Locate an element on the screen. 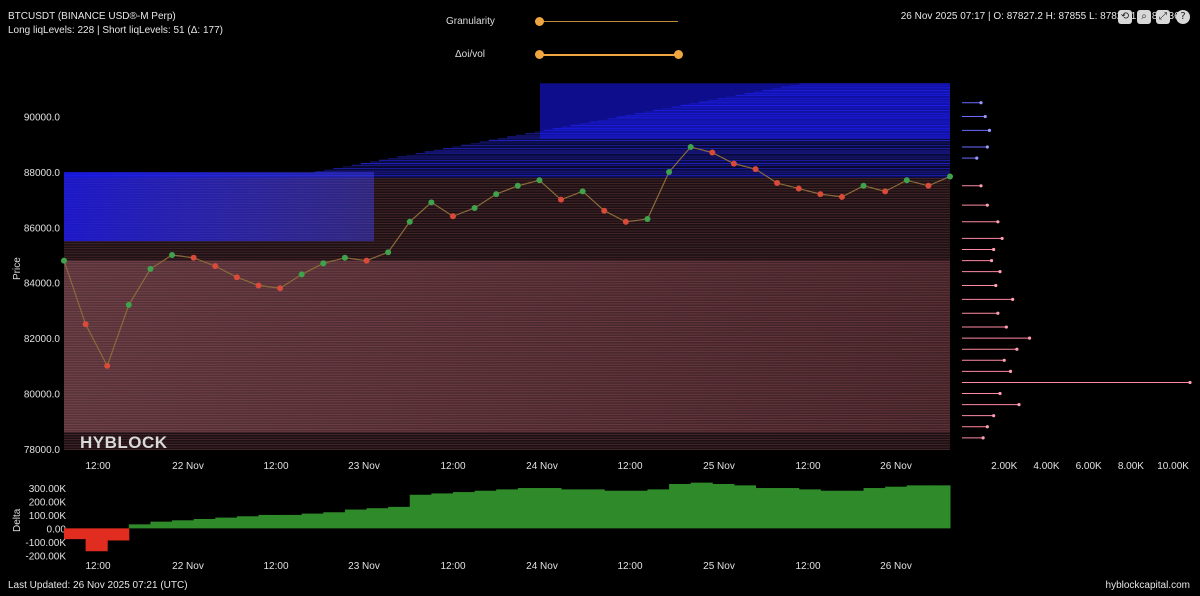 Image resolution: width=1200 pixels, height=596 pixels. help-icon: ? is located at coordinates (1183, 17).